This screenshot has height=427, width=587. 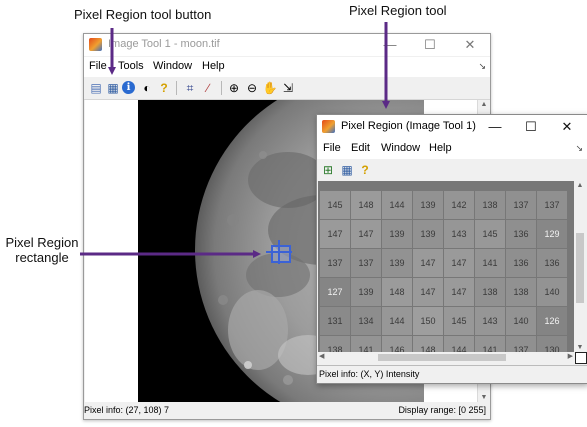 What do you see at coordinates (459, 205) in the screenshot?
I see `pixel-cell: 142` at bounding box center [459, 205].